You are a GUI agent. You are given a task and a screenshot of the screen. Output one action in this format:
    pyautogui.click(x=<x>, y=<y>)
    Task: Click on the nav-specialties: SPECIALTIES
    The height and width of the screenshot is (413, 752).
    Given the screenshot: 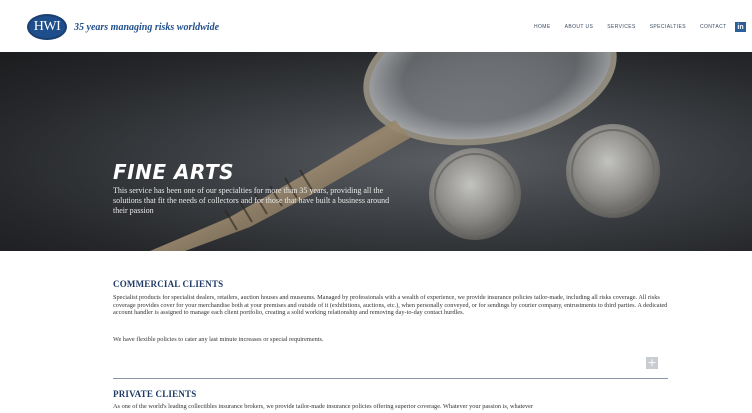 What is the action you would take?
    pyautogui.click(x=668, y=27)
    